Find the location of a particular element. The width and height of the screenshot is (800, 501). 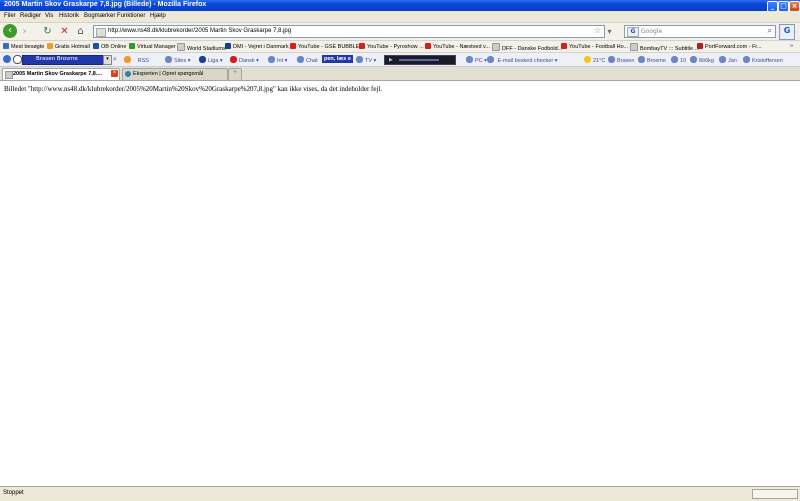

bookmark-folder-icon is located at coordinates (6, 46).